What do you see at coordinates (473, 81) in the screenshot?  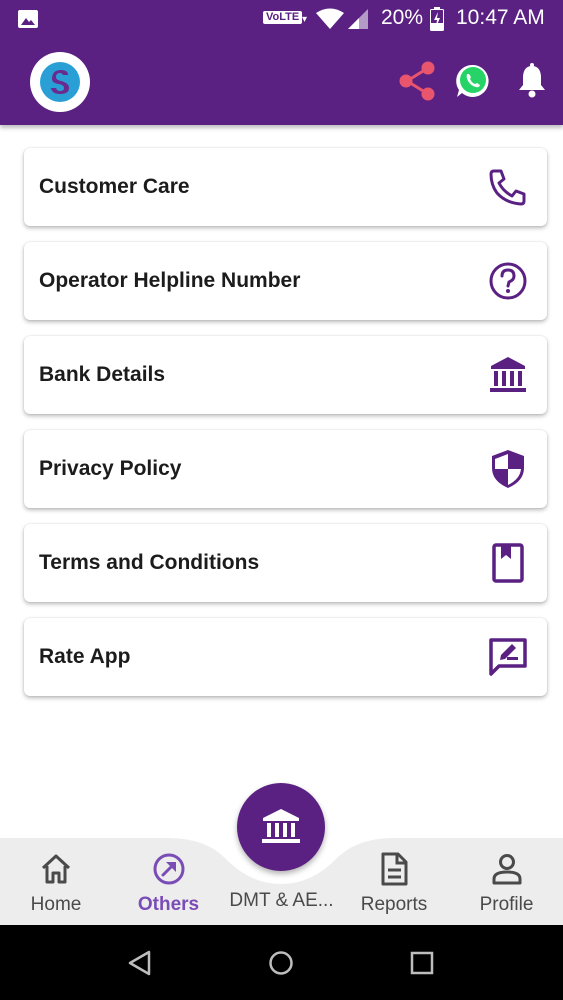 I see `whatsapp-icon` at bounding box center [473, 81].